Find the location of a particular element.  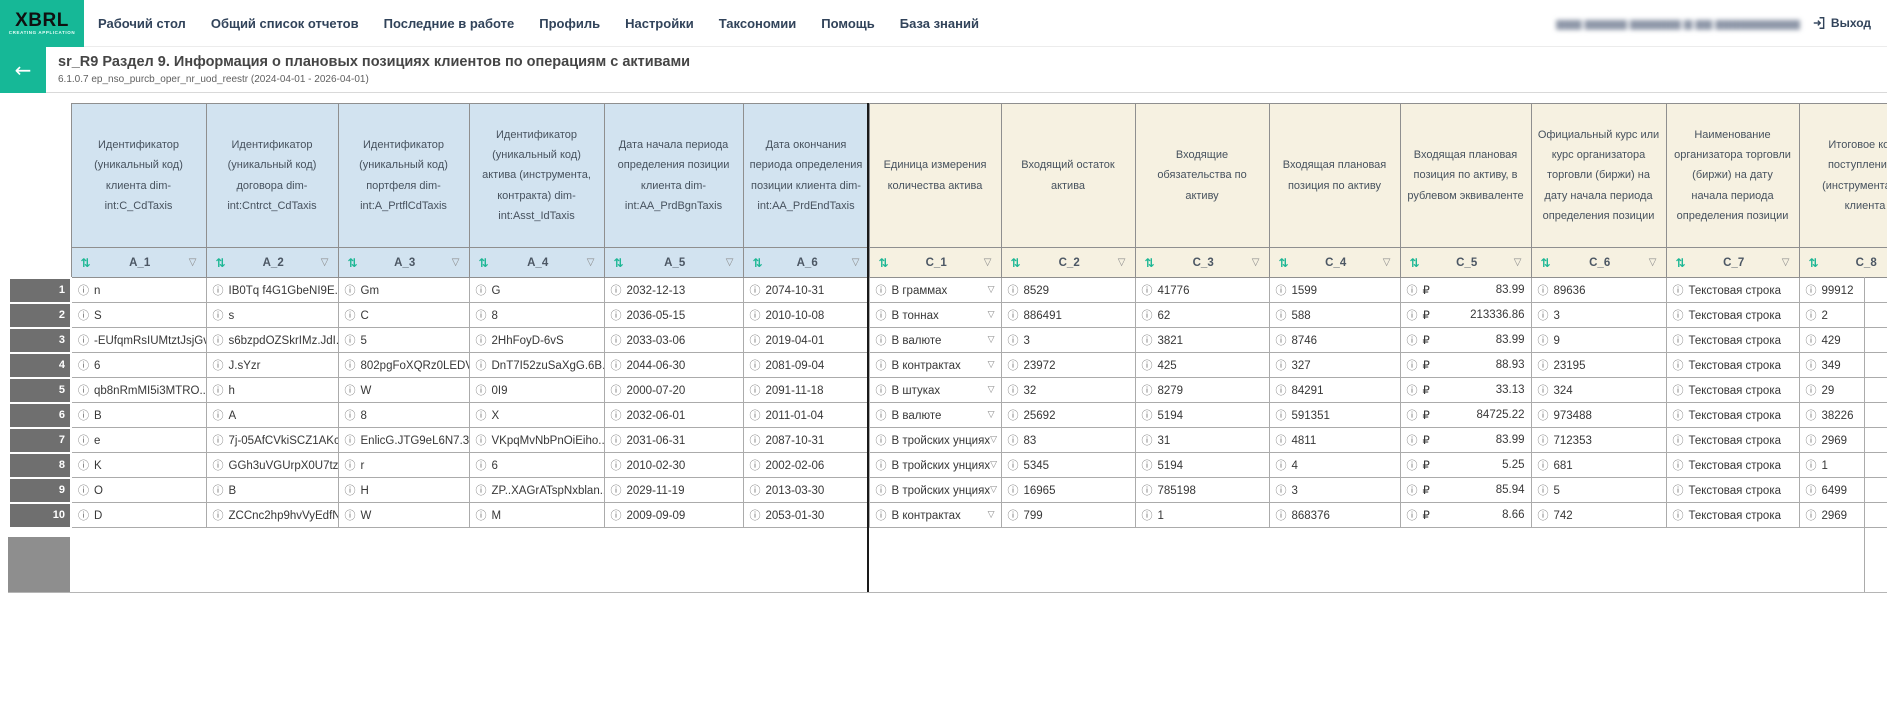

row-number: 6 is located at coordinates (40, 415).